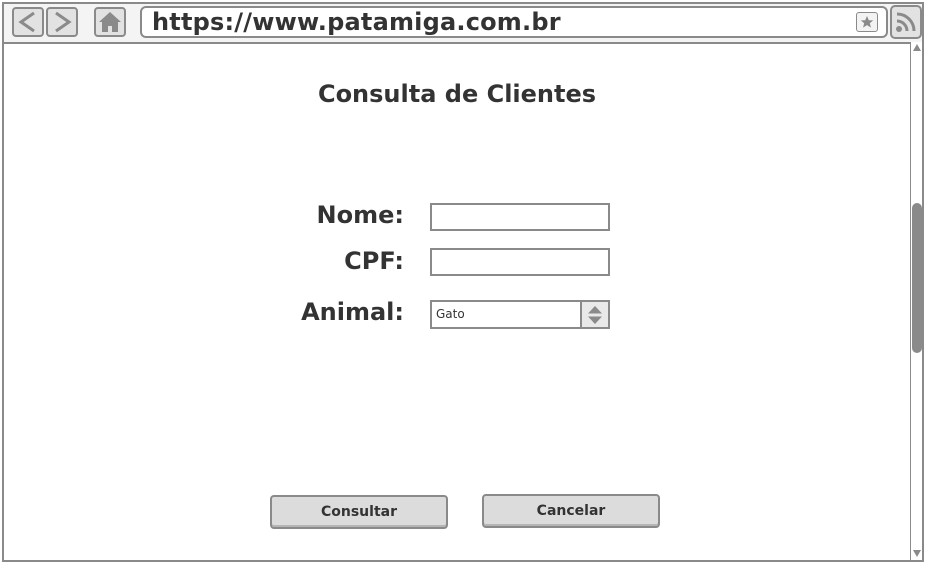  I want to click on scroll-down-arrow-icon, so click(917, 553).